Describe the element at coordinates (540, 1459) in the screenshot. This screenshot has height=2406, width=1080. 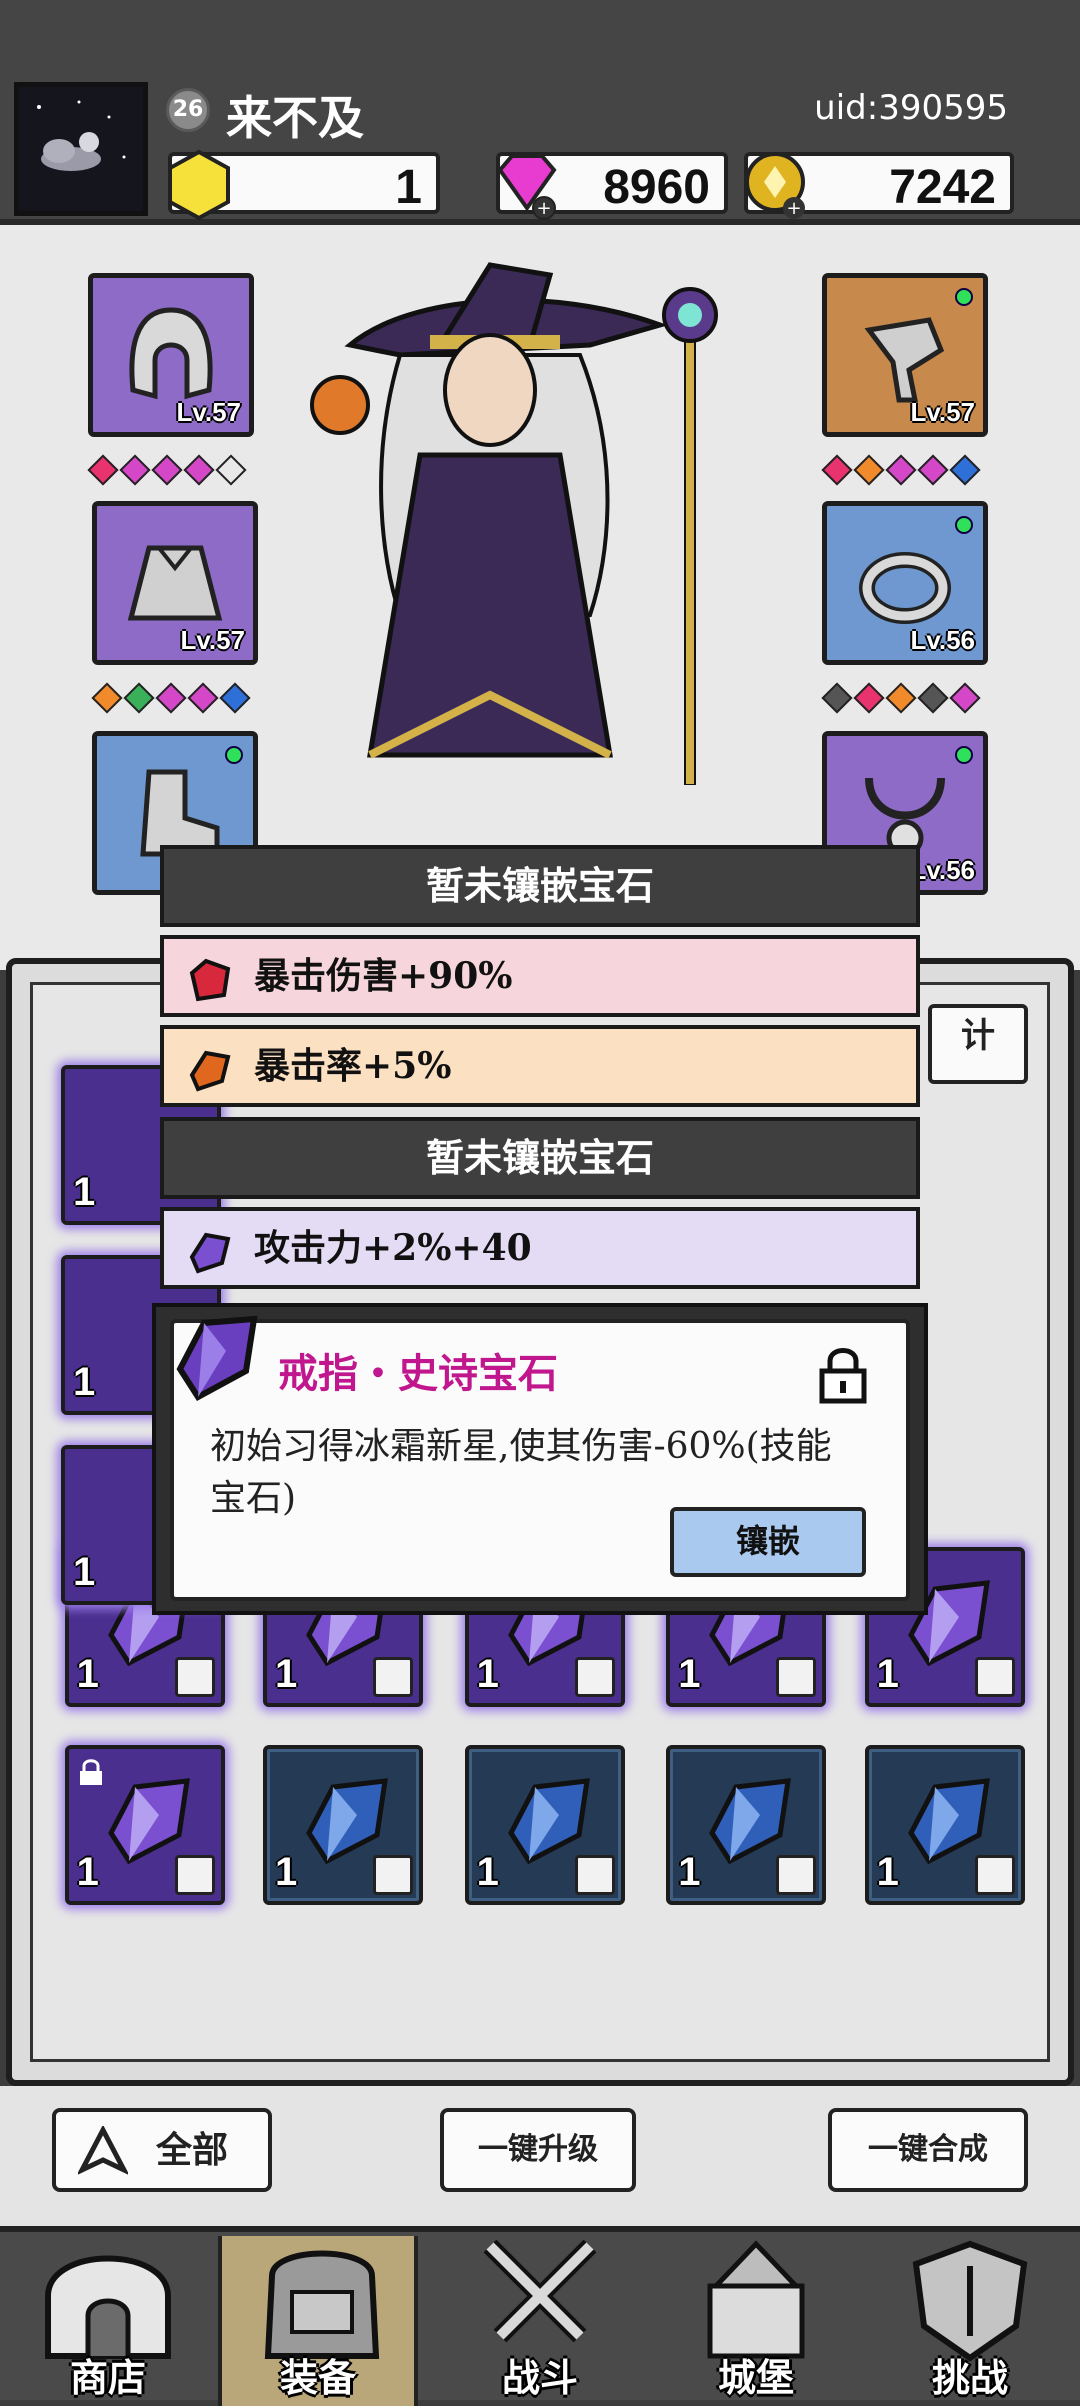
I see `gem-detail-card: 戒指・史诗宝石 初始习得冰霜新星,使其伤害-60%(技能宝石) 镶嵌` at that location.